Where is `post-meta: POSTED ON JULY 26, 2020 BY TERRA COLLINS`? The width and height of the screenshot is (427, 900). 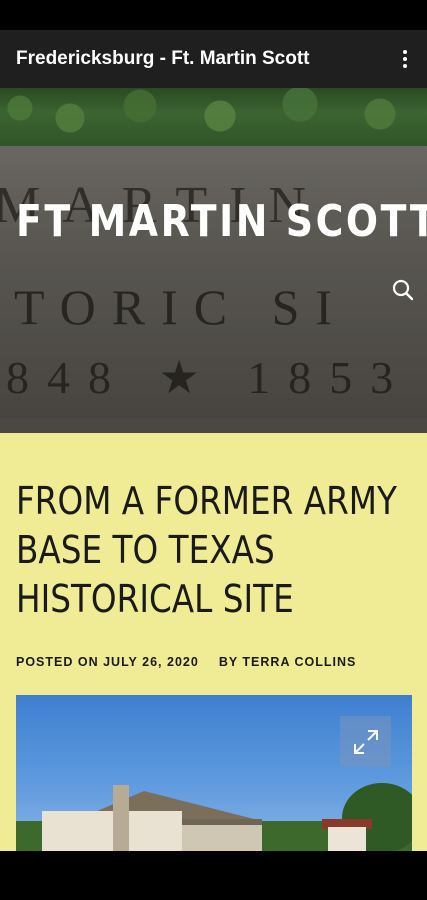
post-meta: POSTED ON JULY 26, 2020 BY TERRA COLLINS is located at coordinates (186, 662).